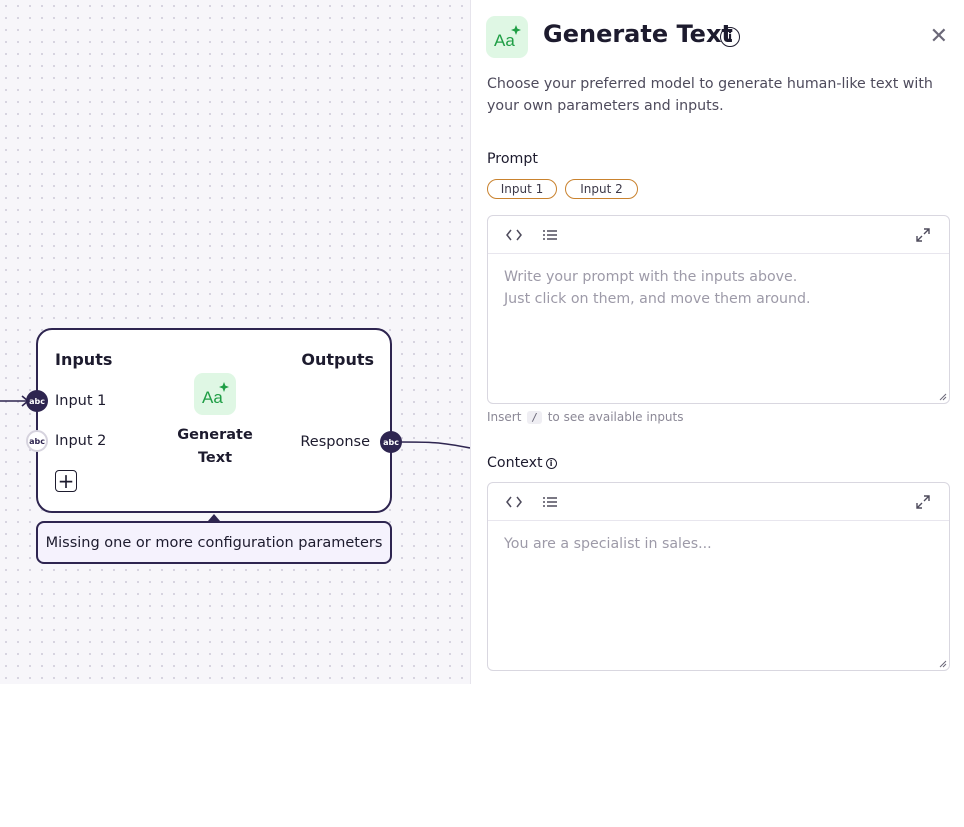 The height and width of the screenshot is (827, 964). Describe the element at coordinates (939, 37) in the screenshot. I see `close-icon: ✕` at that location.